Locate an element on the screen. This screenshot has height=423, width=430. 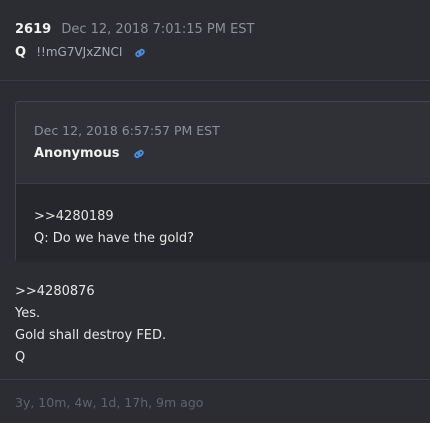
post-footer: 3y, 10m, 4w, 1d, 17h, 9m ago is located at coordinates (215, 401).